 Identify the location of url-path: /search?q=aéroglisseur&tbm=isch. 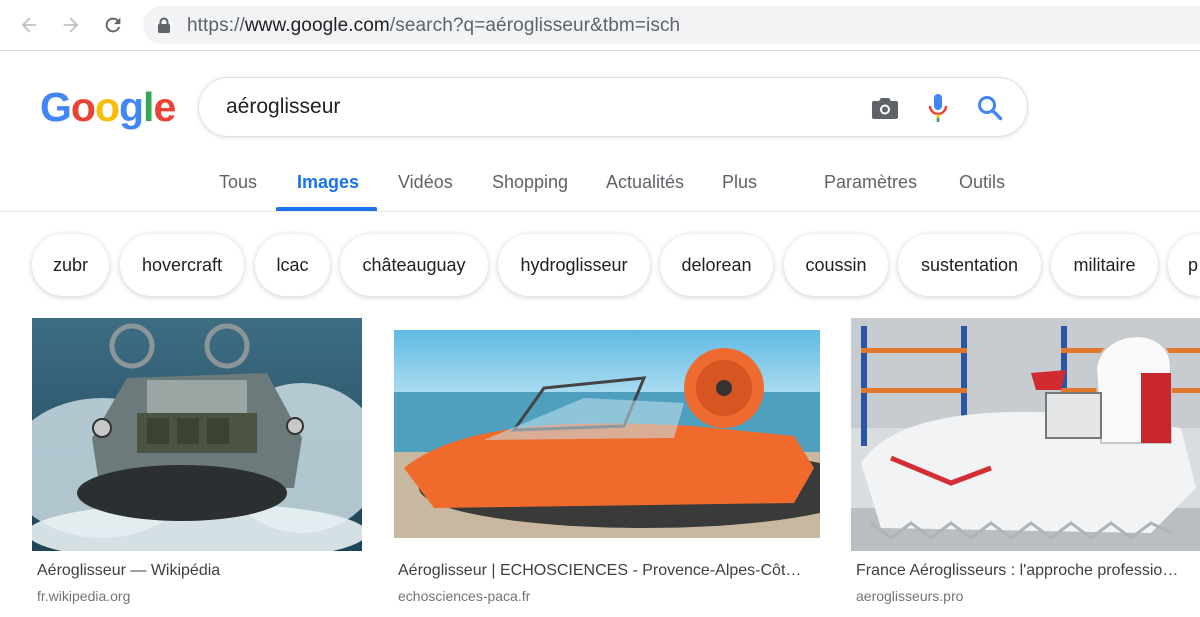
(535, 25).